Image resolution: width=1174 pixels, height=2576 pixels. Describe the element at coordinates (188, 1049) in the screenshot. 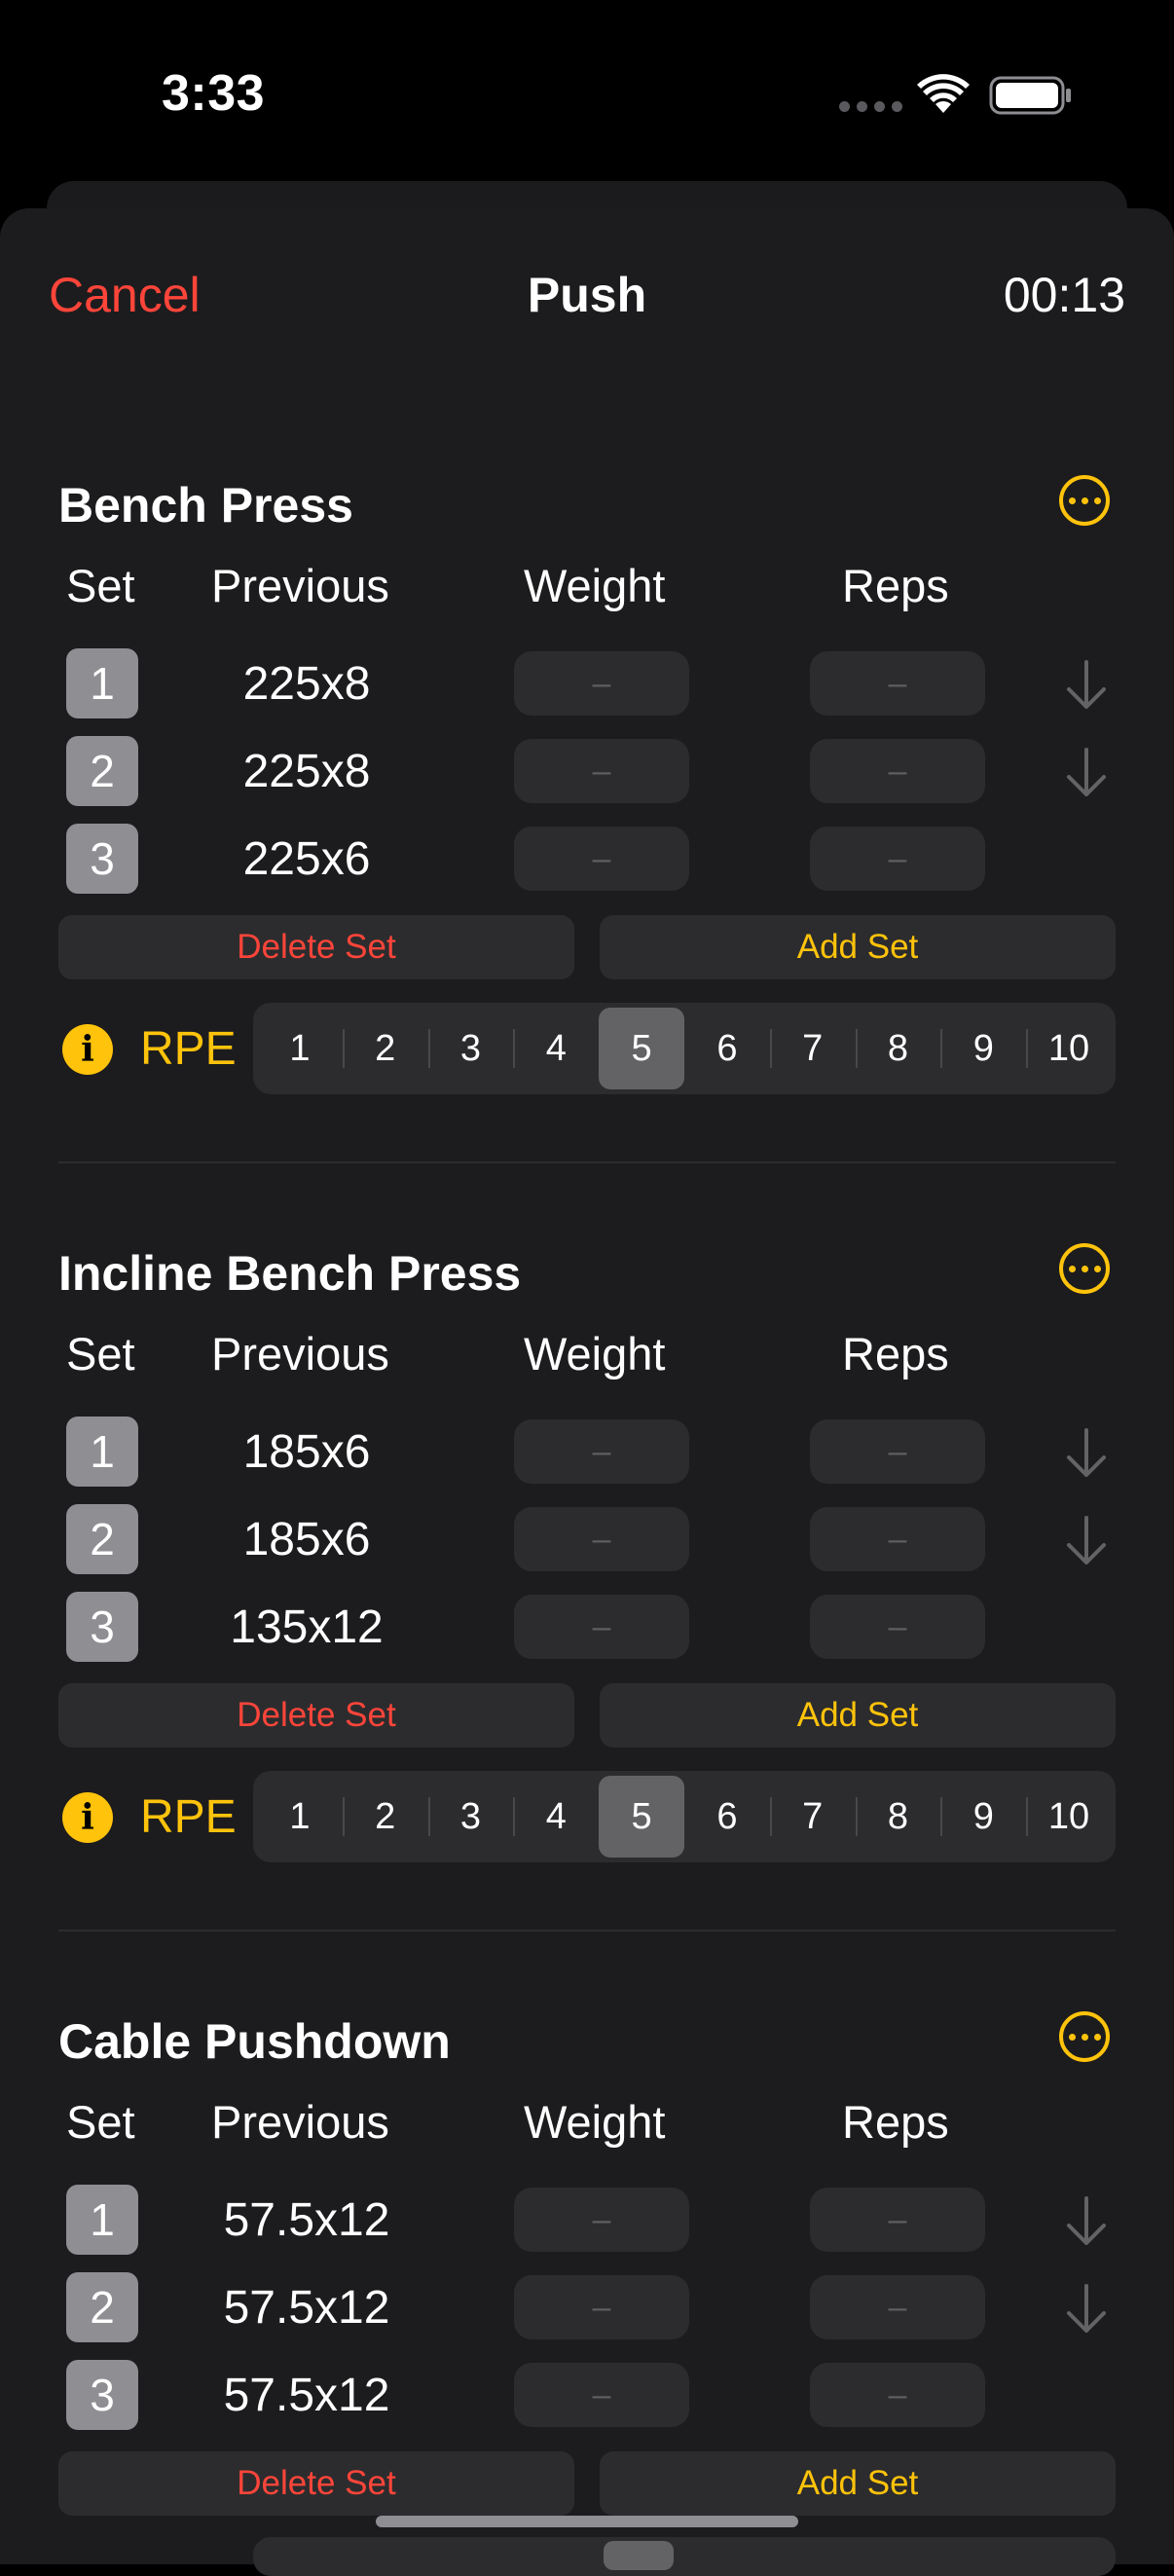

I see `rpe-label: RPE` at that location.